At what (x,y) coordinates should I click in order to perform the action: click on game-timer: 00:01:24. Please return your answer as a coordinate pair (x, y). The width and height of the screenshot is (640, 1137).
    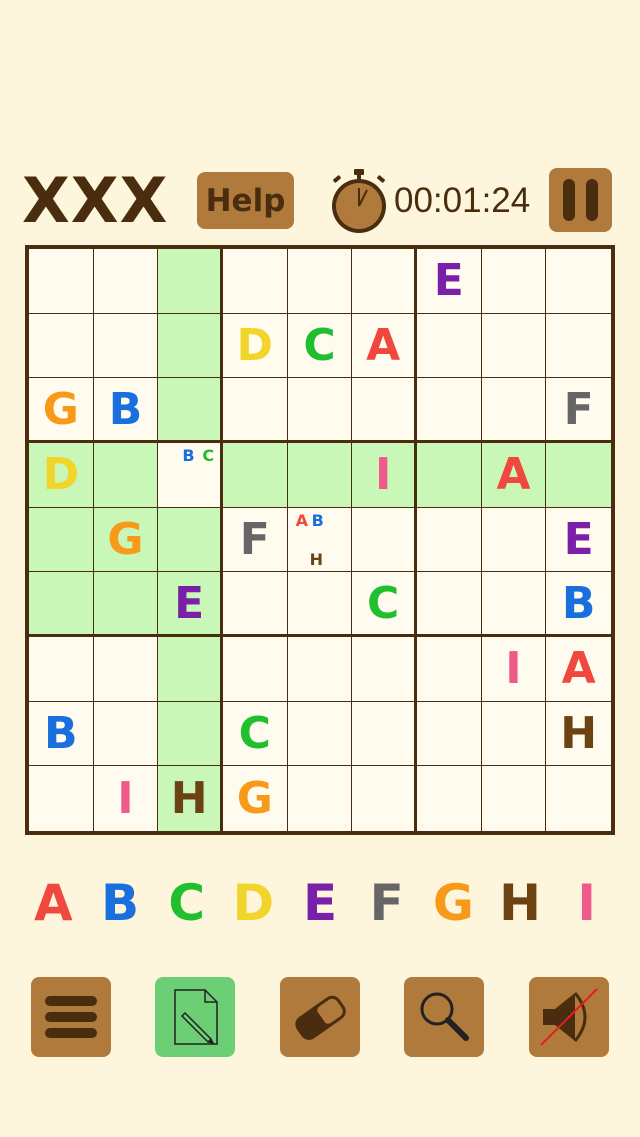
    Looking at the image, I should click on (462, 200).